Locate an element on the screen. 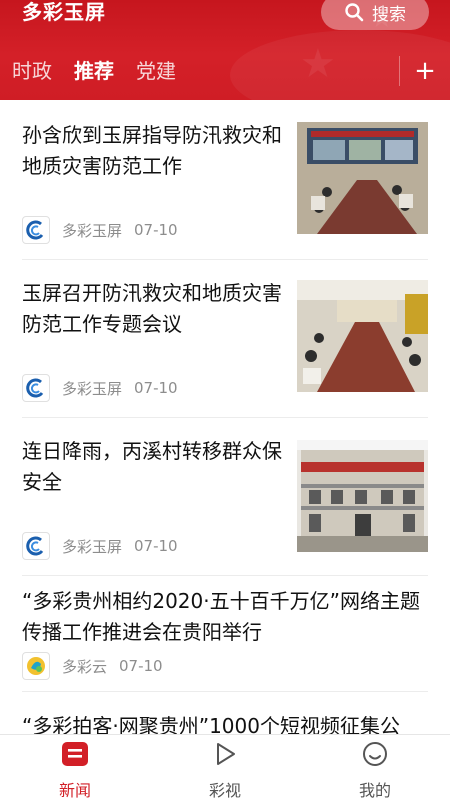 The height and width of the screenshot is (800, 450). search-button: 搜索 is located at coordinates (375, 15).